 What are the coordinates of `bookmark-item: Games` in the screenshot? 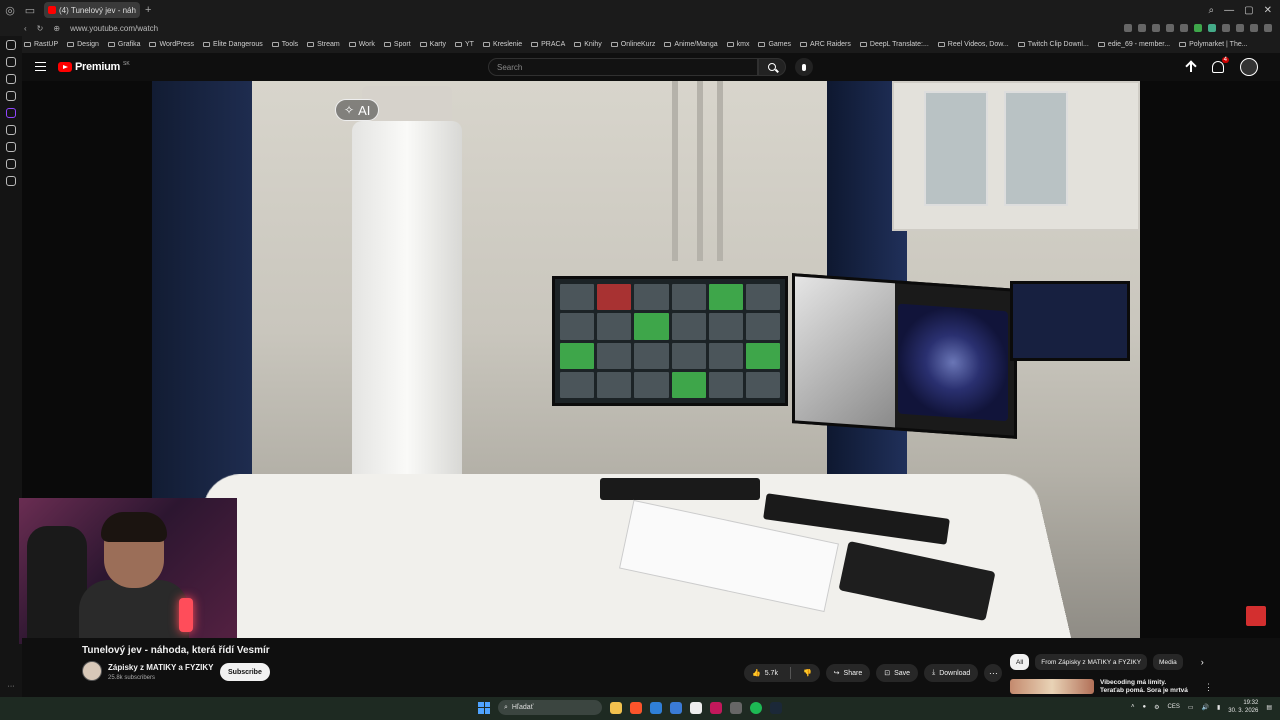 It's located at (774, 44).